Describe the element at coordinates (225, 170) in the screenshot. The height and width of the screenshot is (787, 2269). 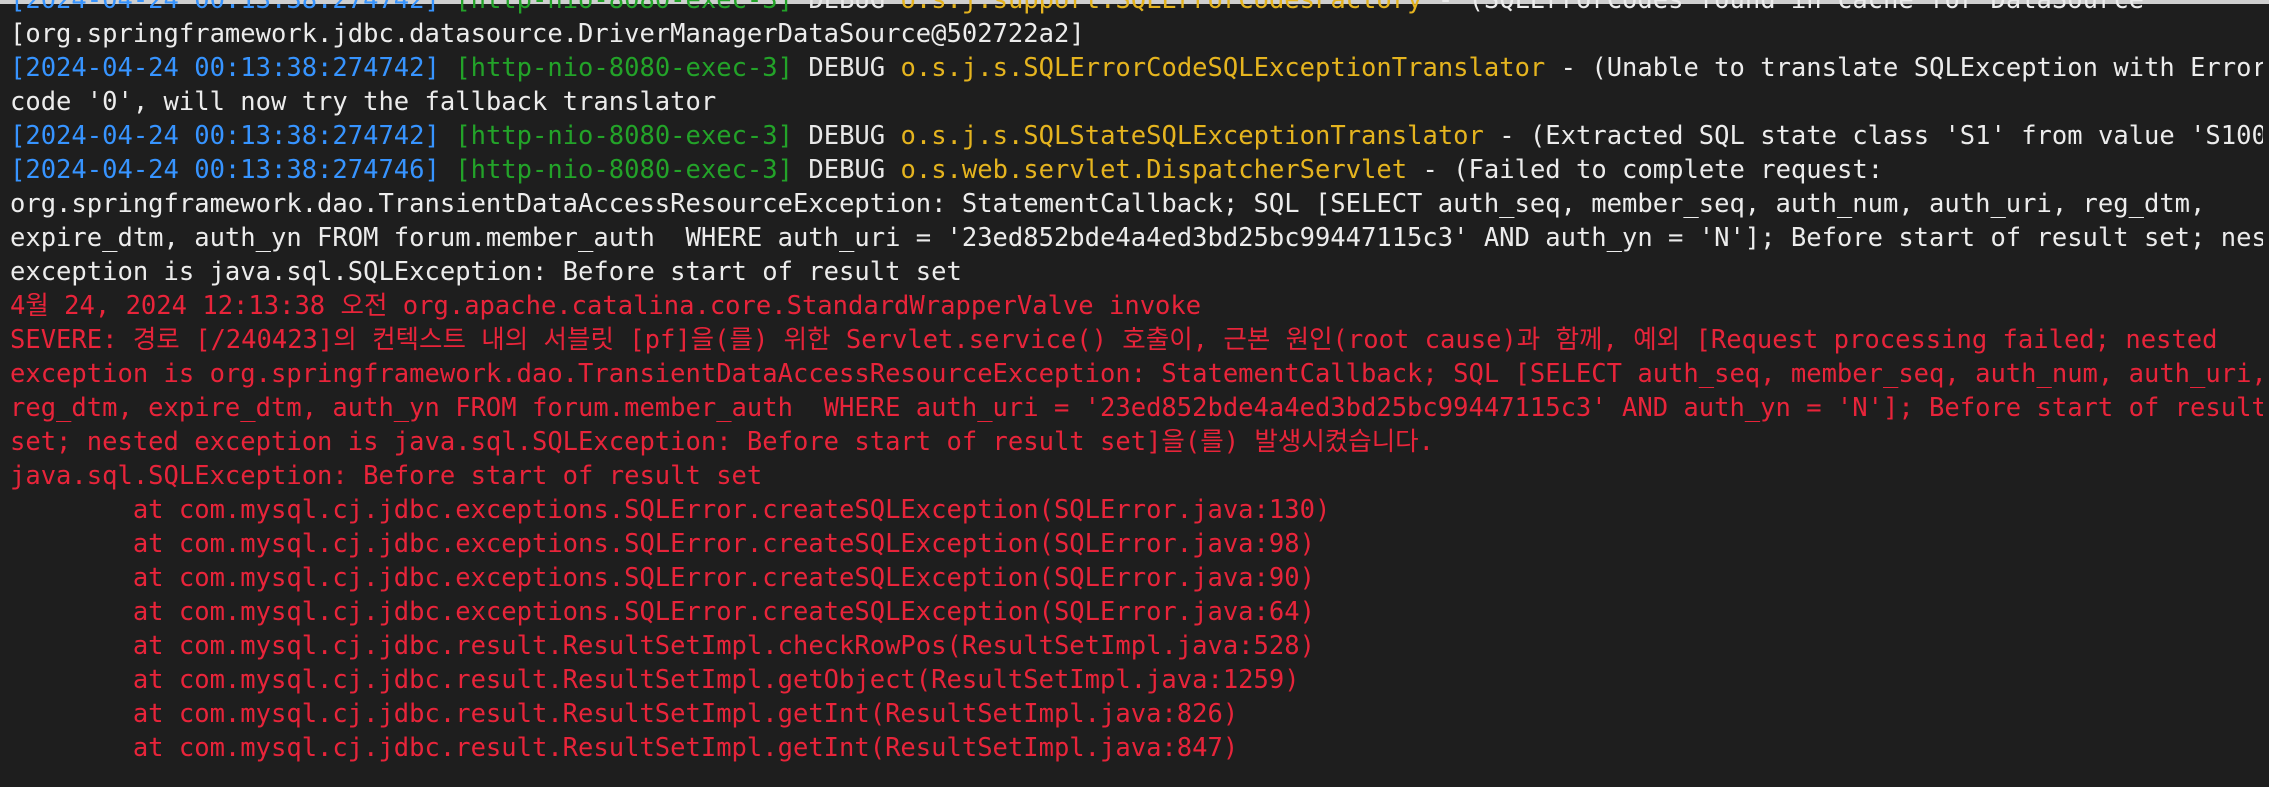
I see `log-timestamp: [2024-04-24 00:13:38:274746]` at that location.